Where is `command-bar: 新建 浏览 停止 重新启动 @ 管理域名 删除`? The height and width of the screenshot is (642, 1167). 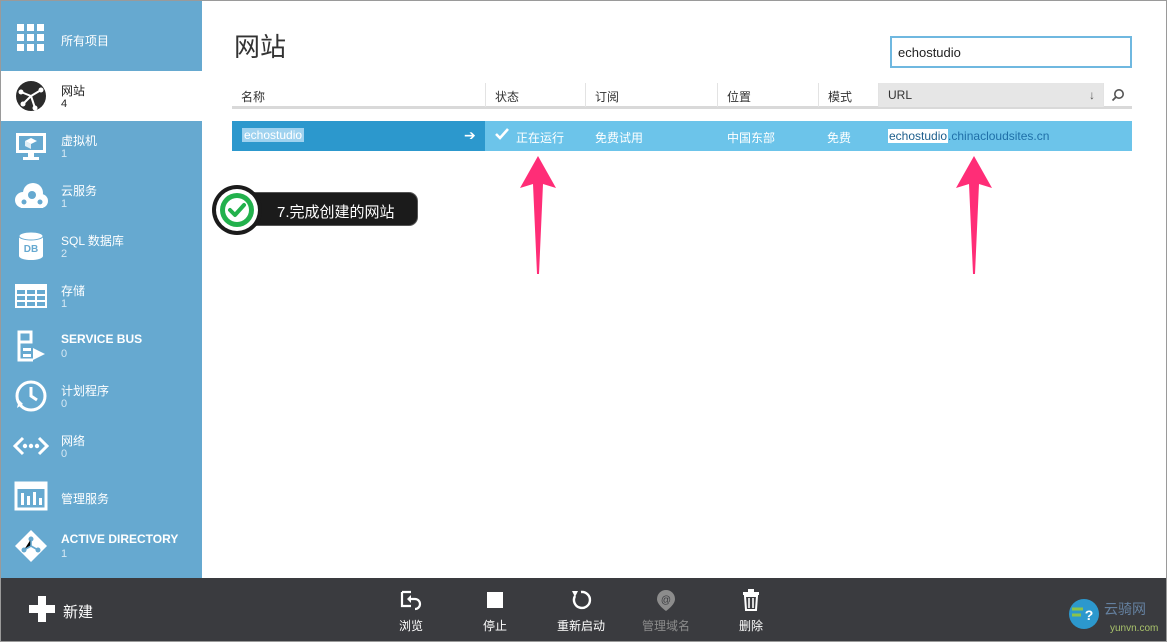 command-bar: 新建 浏览 停止 重新启动 @ 管理域名 删除 is located at coordinates (583, 609).